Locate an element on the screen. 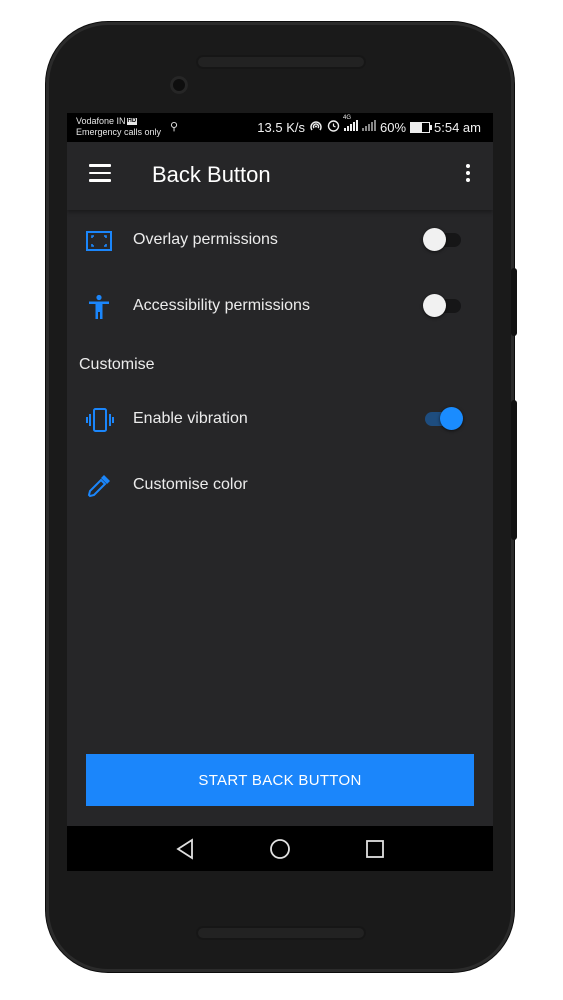  home-nav-icon is located at coordinates (280, 849).